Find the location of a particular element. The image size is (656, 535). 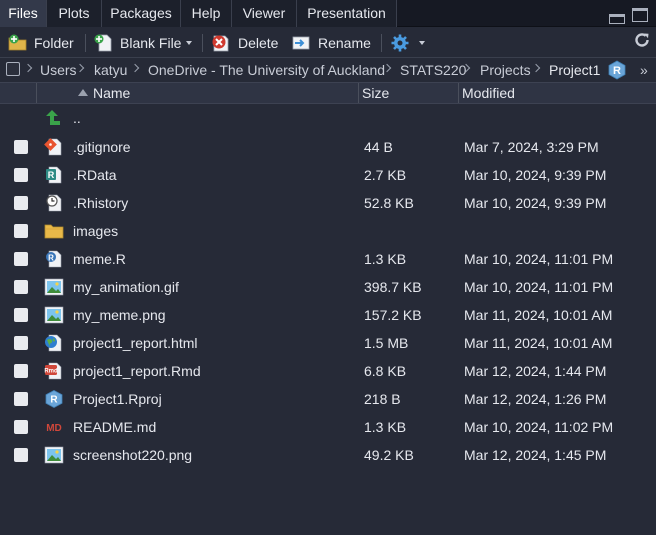

new-folder-icon is located at coordinates (17, 42).